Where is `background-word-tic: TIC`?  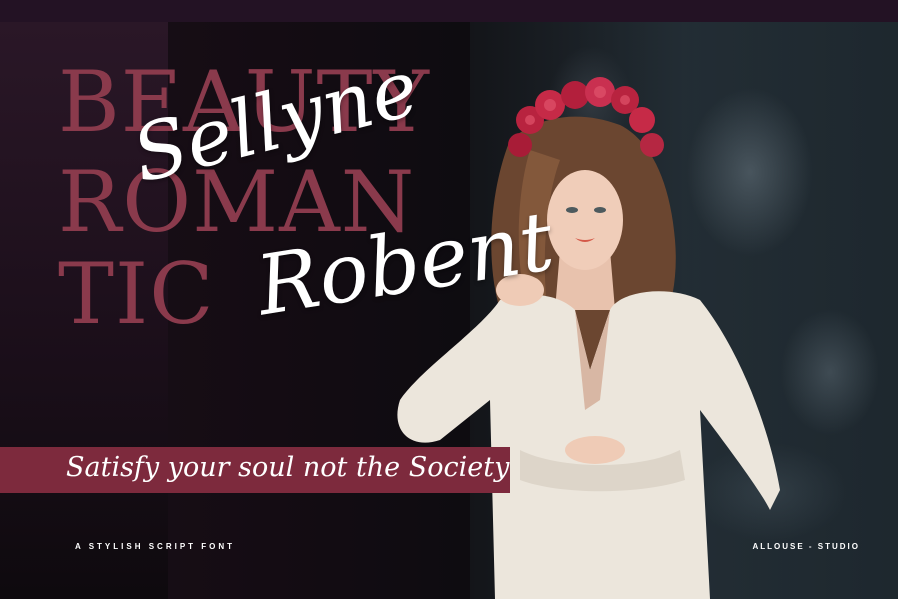 background-word-tic: TIC is located at coordinates (136, 294).